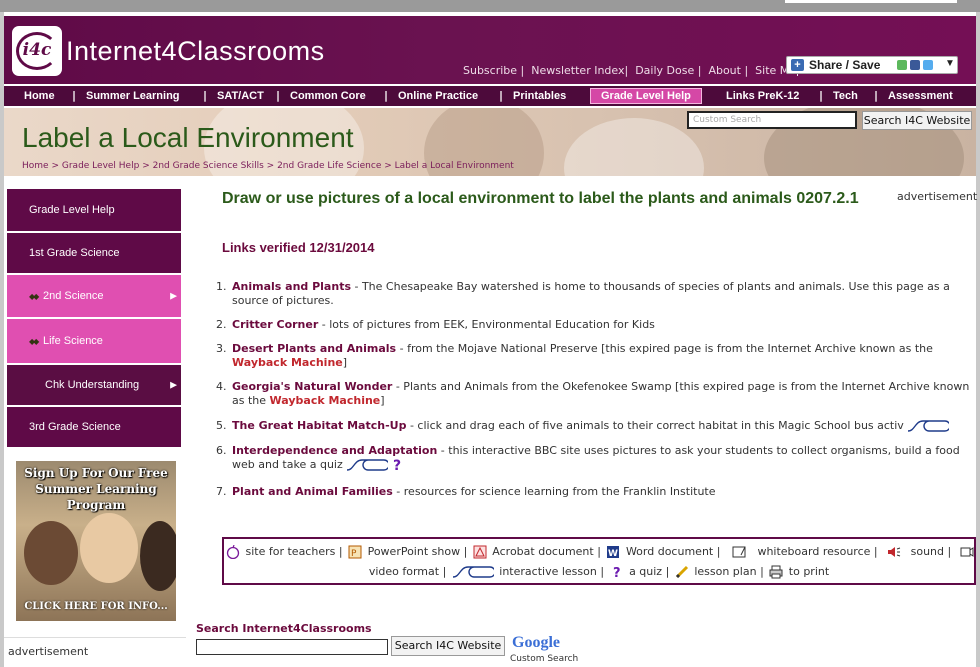  What do you see at coordinates (48, 651) in the screenshot?
I see `sidebar-advertisement-label: advertisement` at bounding box center [48, 651].